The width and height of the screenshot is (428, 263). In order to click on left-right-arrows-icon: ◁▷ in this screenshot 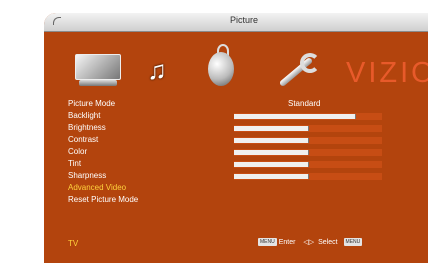, I will do `click(309, 242)`.